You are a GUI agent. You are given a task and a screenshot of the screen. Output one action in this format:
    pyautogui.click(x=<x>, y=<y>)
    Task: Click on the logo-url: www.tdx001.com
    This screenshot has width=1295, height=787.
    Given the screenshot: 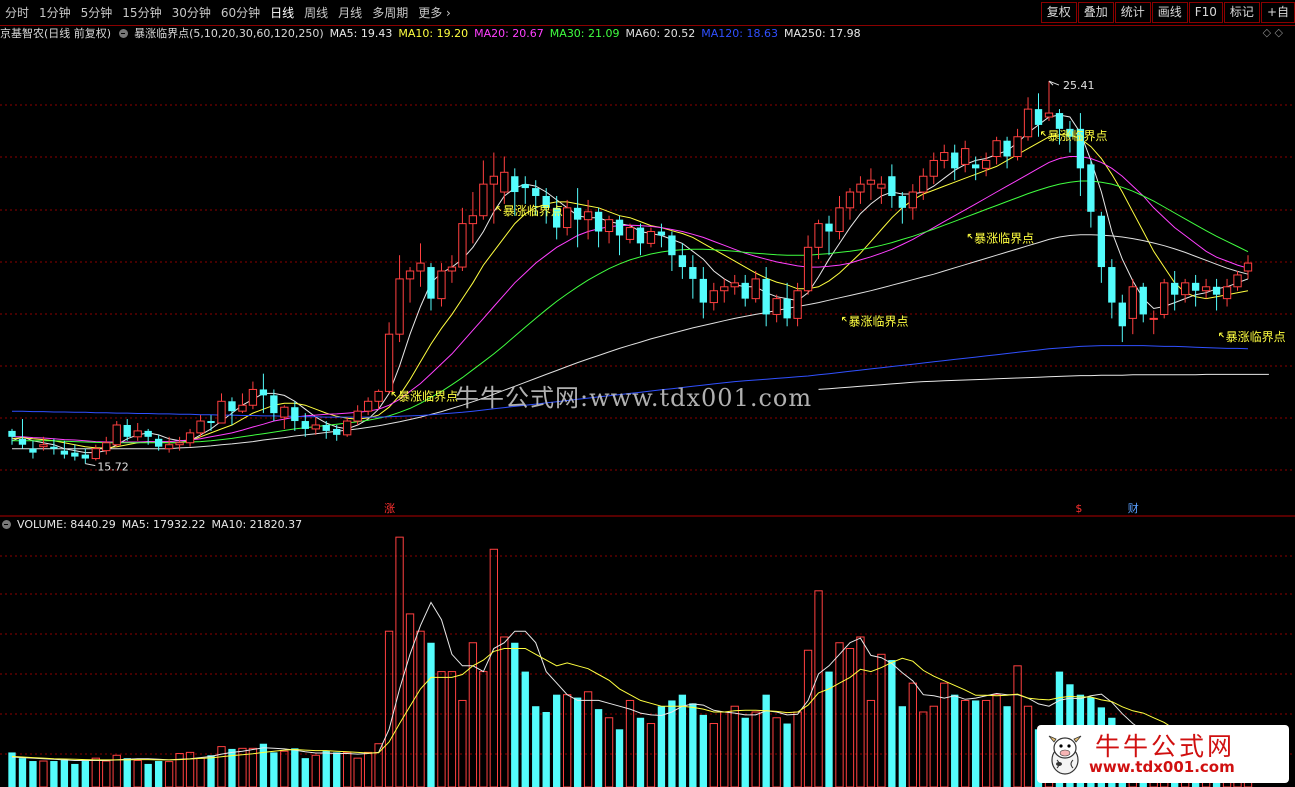 What is the action you would take?
    pyautogui.click(x=1162, y=767)
    